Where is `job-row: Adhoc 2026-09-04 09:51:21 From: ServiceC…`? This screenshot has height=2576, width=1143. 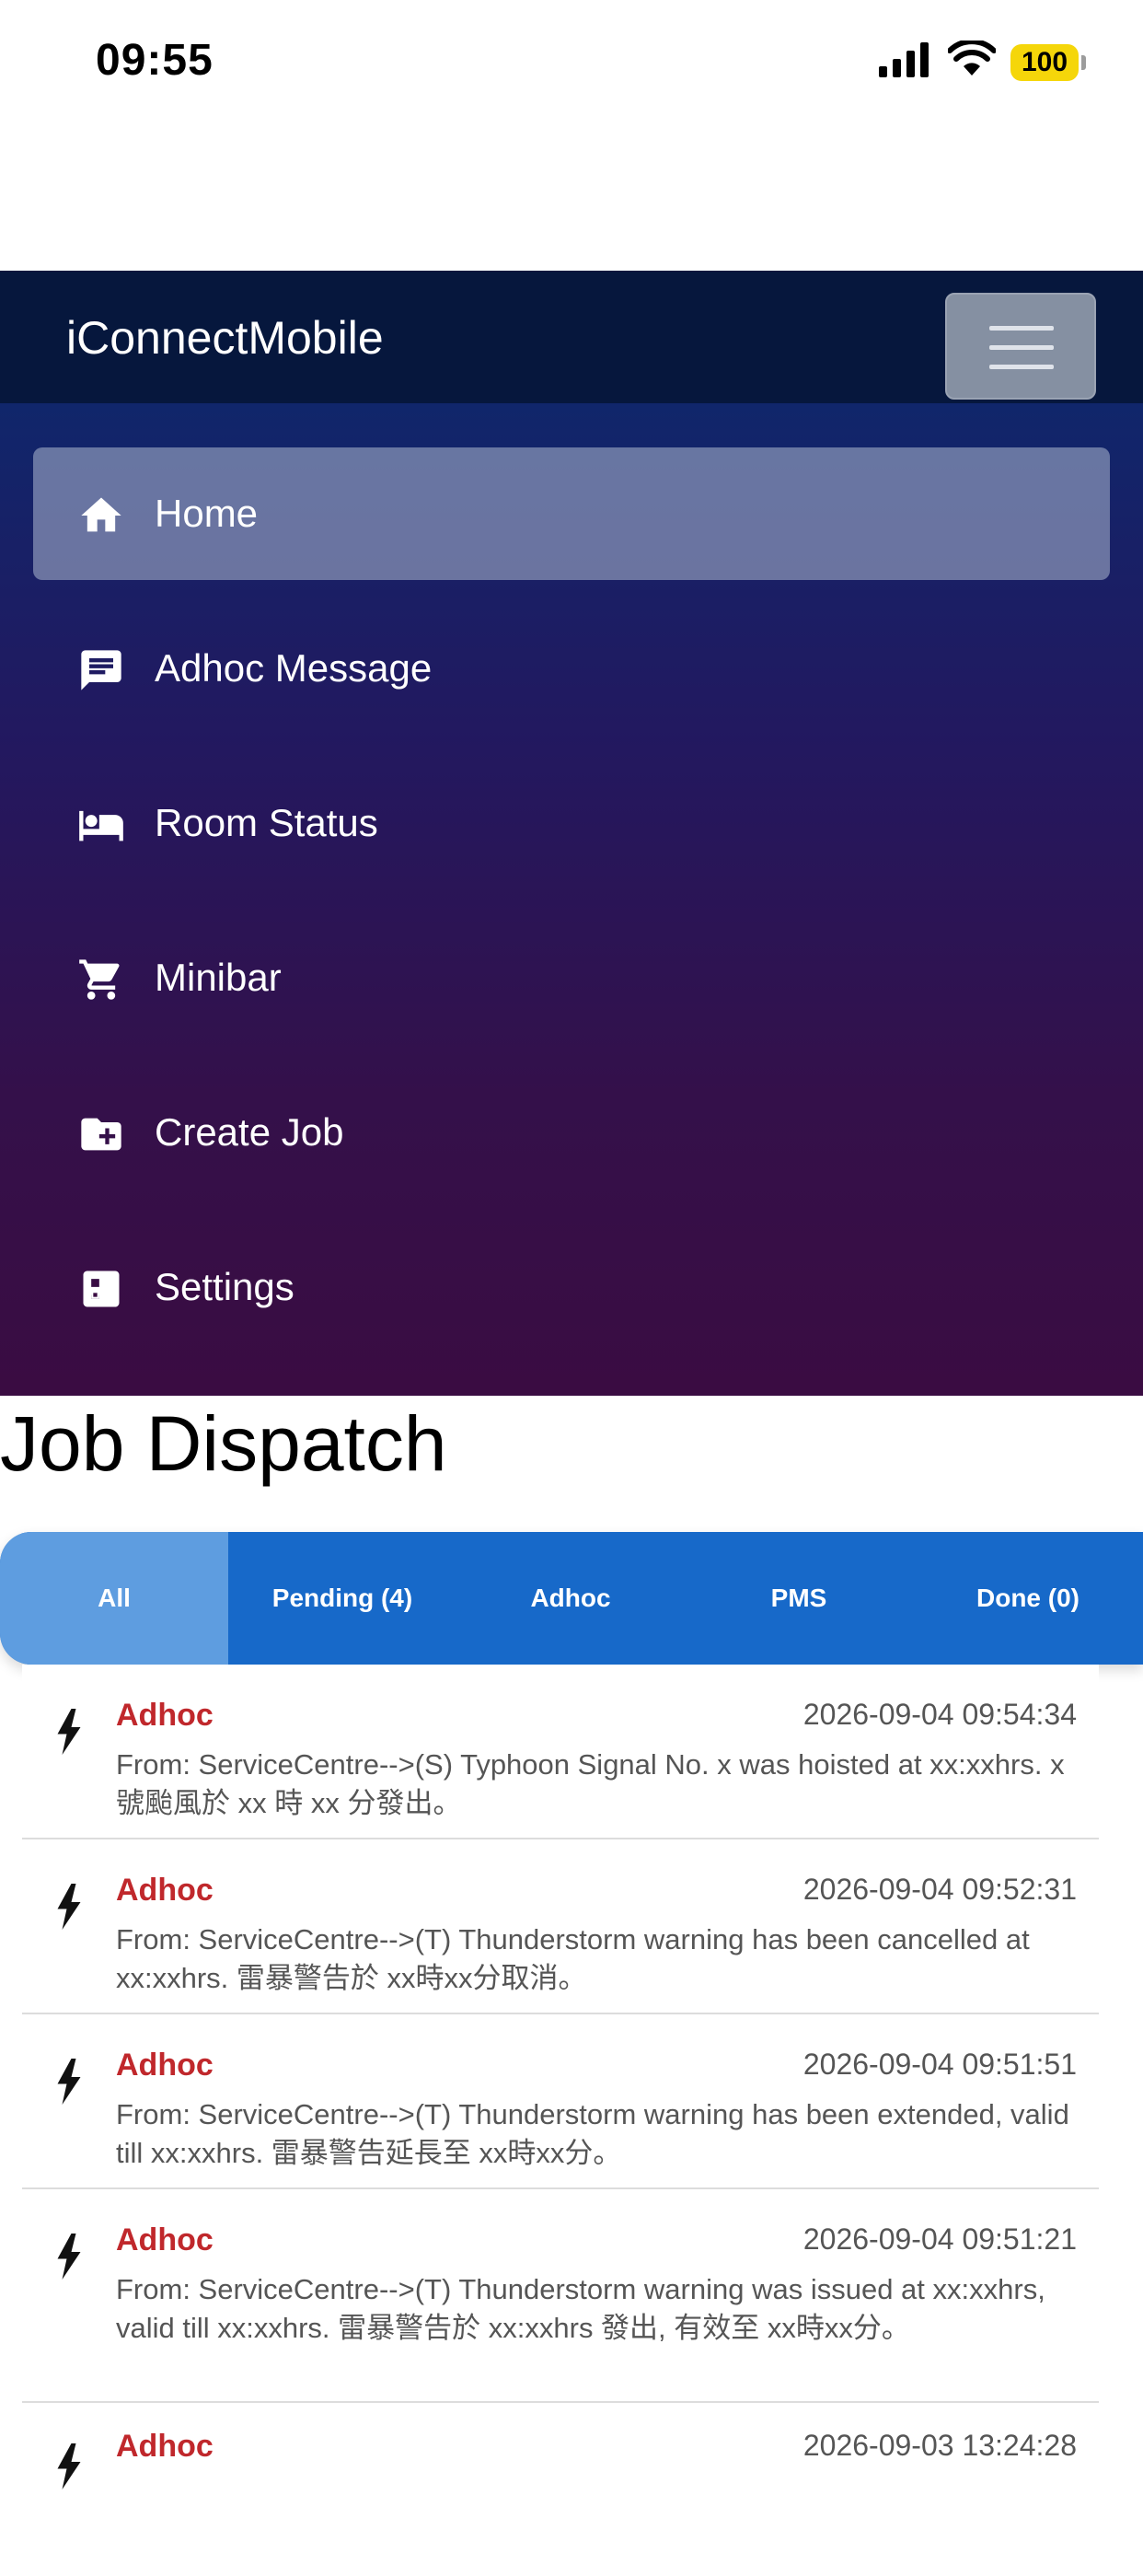
job-row: Adhoc 2026-09-04 09:51:21 From: ServiceC… is located at coordinates (560, 2296).